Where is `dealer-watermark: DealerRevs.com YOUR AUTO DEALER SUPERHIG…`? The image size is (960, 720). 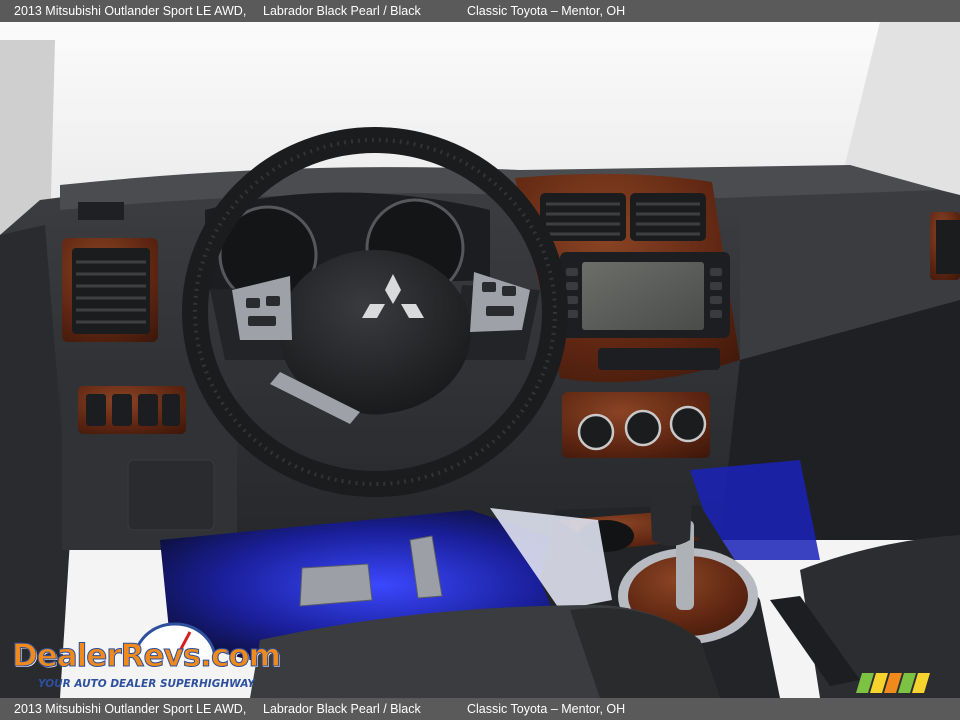
dealer-watermark: DealerRevs.com YOUR AUTO DEALER SUPERHIG… is located at coordinates (145, 658).